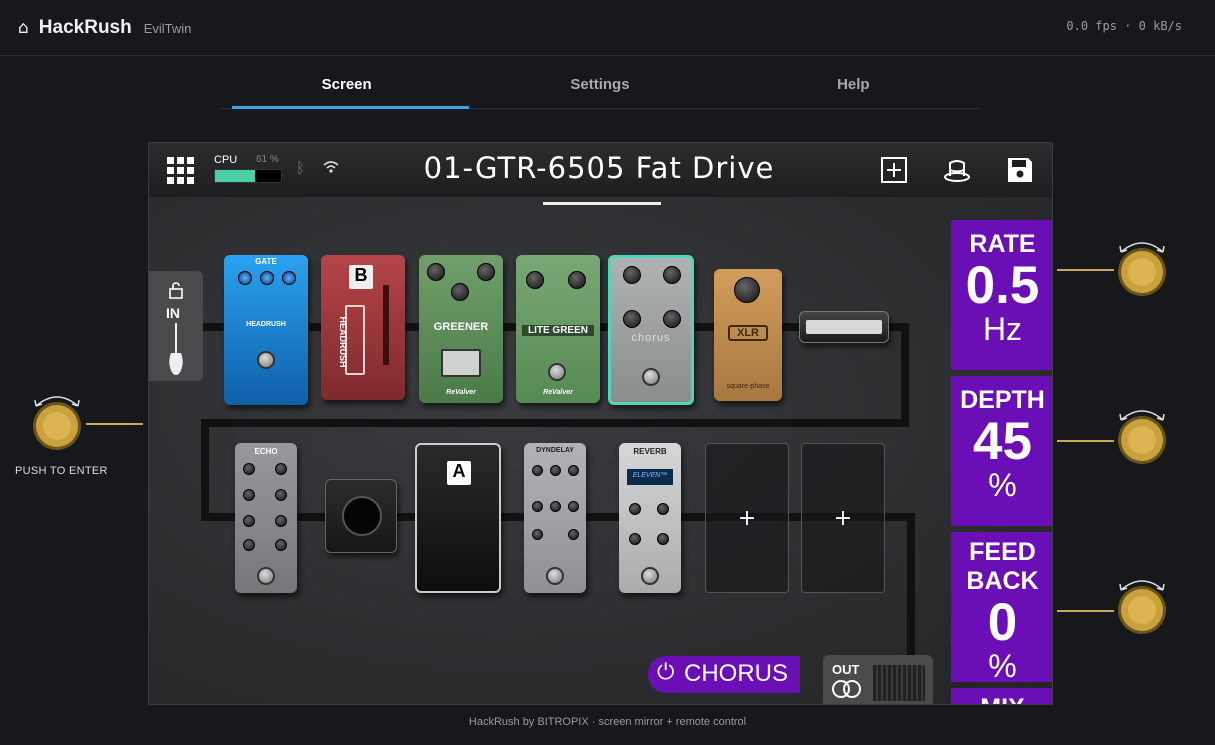 The width and height of the screenshot is (1215, 745). I want to click on param-depth: DEPTH 45 %, so click(1001, 451).